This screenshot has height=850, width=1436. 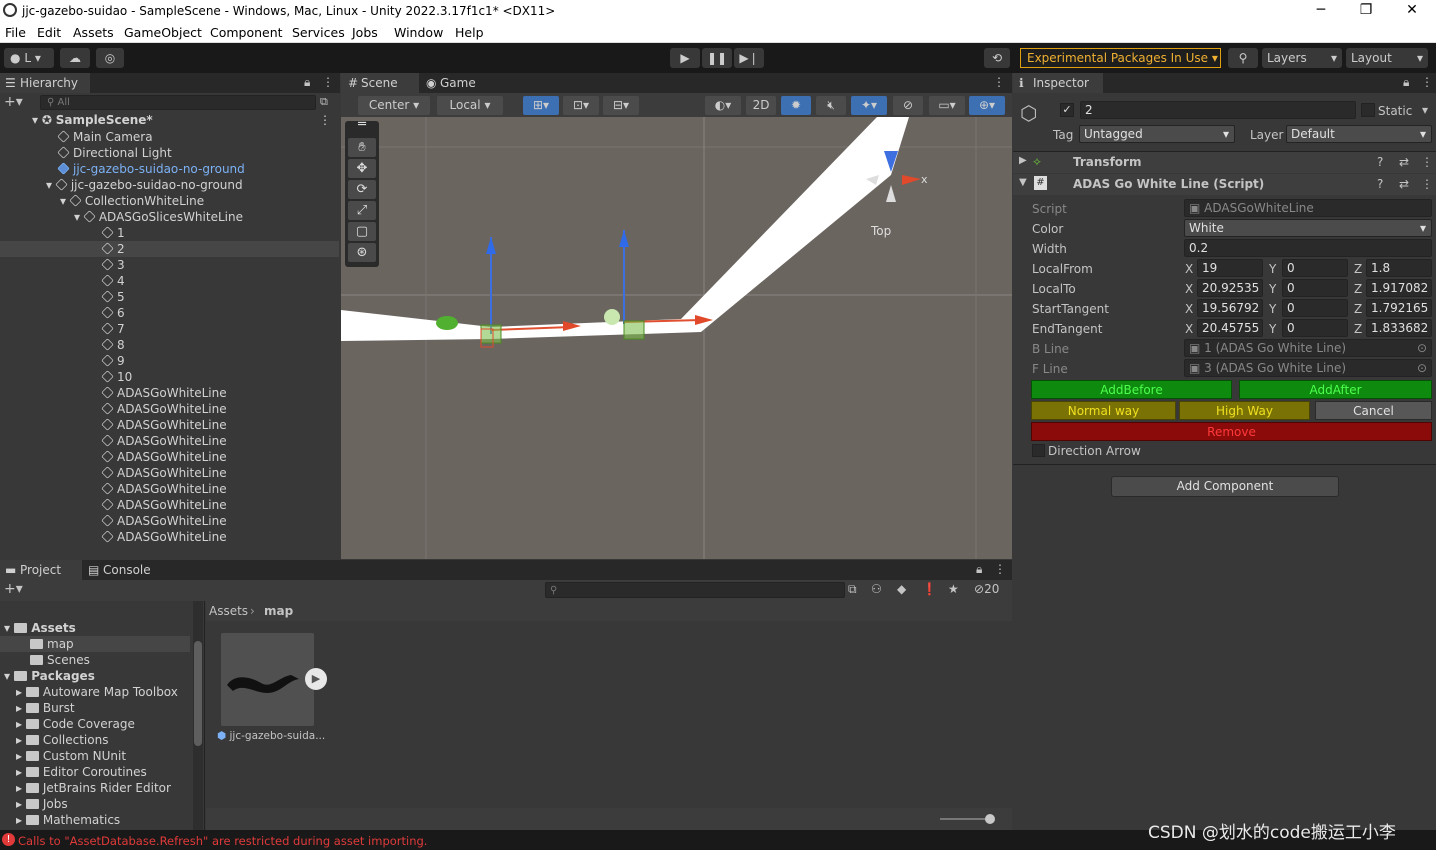 What do you see at coordinates (1380, 162) in the screenshot?
I see `help-icon: ?` at bounding box center [1380, 162].